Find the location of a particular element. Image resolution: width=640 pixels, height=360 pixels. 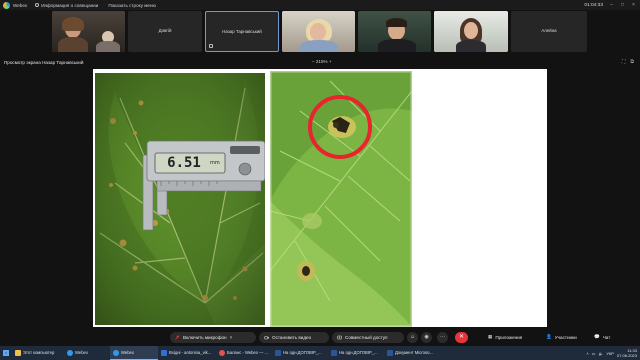

taskbar-item-active: Webex is located at coordinates (134, 353).